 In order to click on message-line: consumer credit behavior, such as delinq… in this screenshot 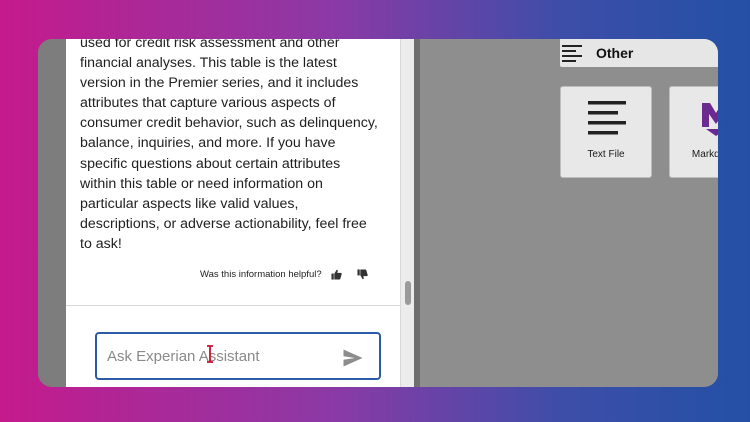, I will do `click(229, 123)`.